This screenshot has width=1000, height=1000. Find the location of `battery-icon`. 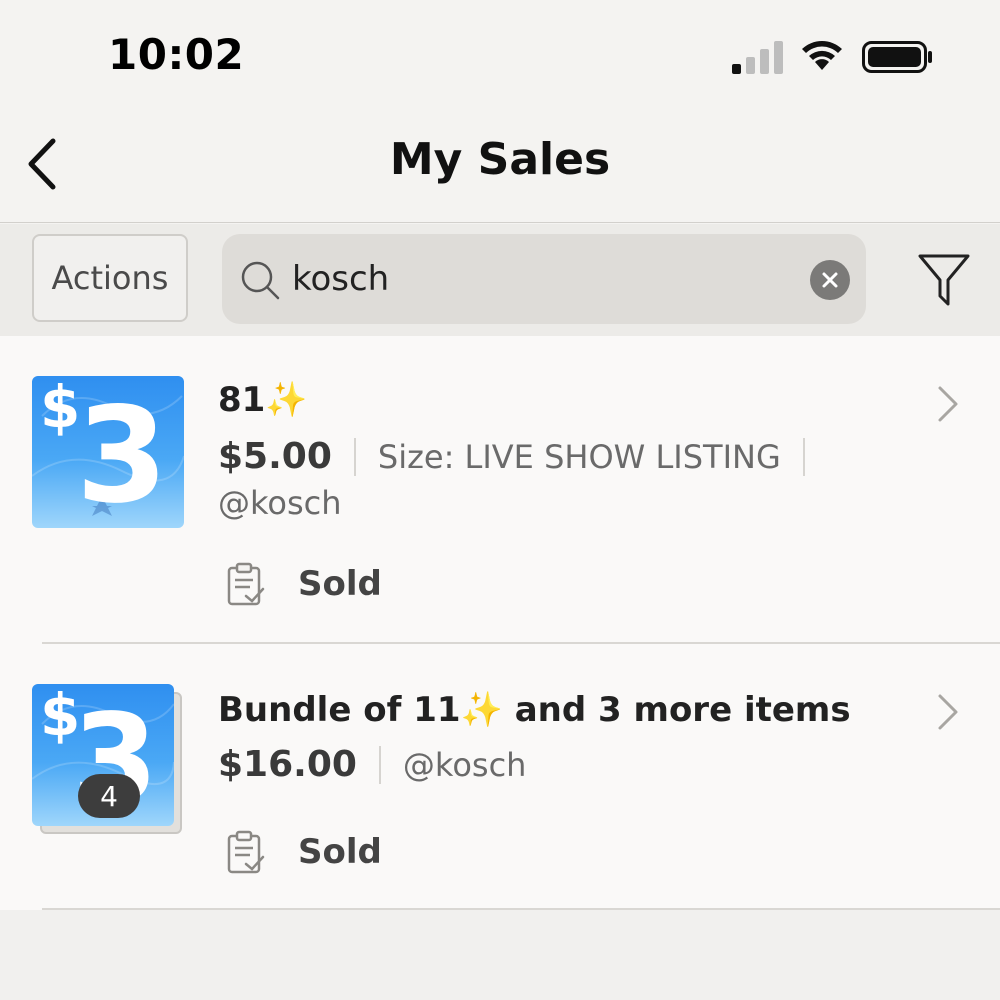

battery-icon is located at coordinates (897, 57).